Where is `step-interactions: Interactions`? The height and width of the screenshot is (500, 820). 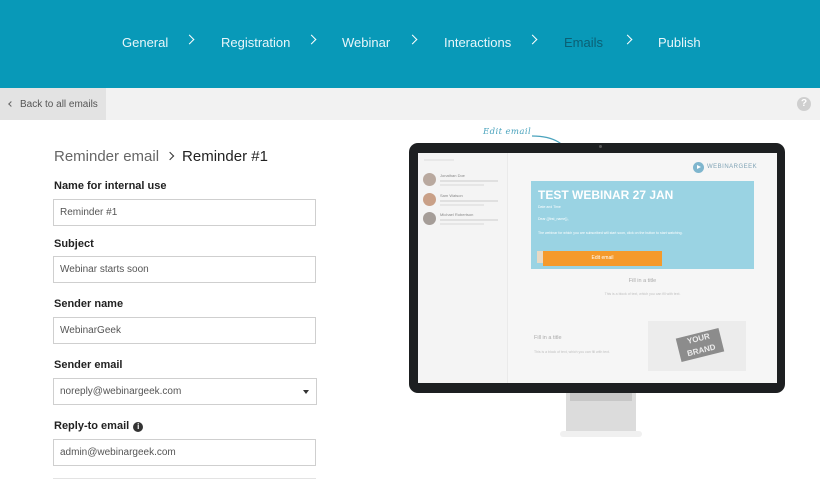 step-interactions: Interactions is located at coordinates (477, 42).